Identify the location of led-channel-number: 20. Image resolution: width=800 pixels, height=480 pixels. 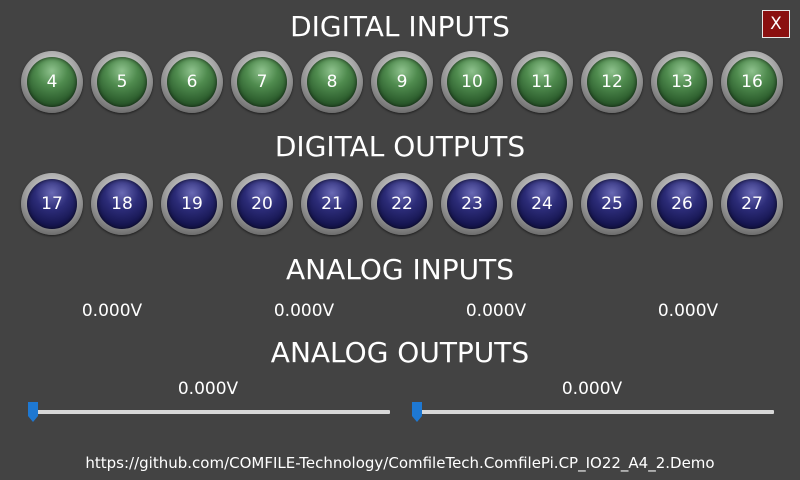
(262, 204).